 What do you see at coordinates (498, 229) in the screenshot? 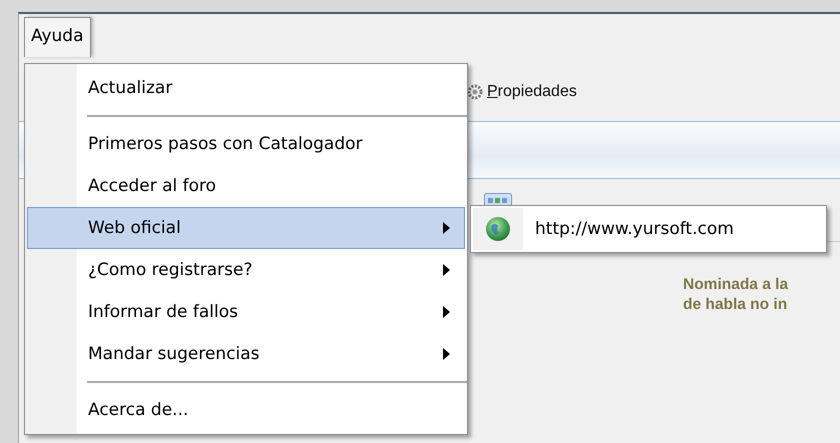
I see `globe-icon` at bounding box center [498, 229].